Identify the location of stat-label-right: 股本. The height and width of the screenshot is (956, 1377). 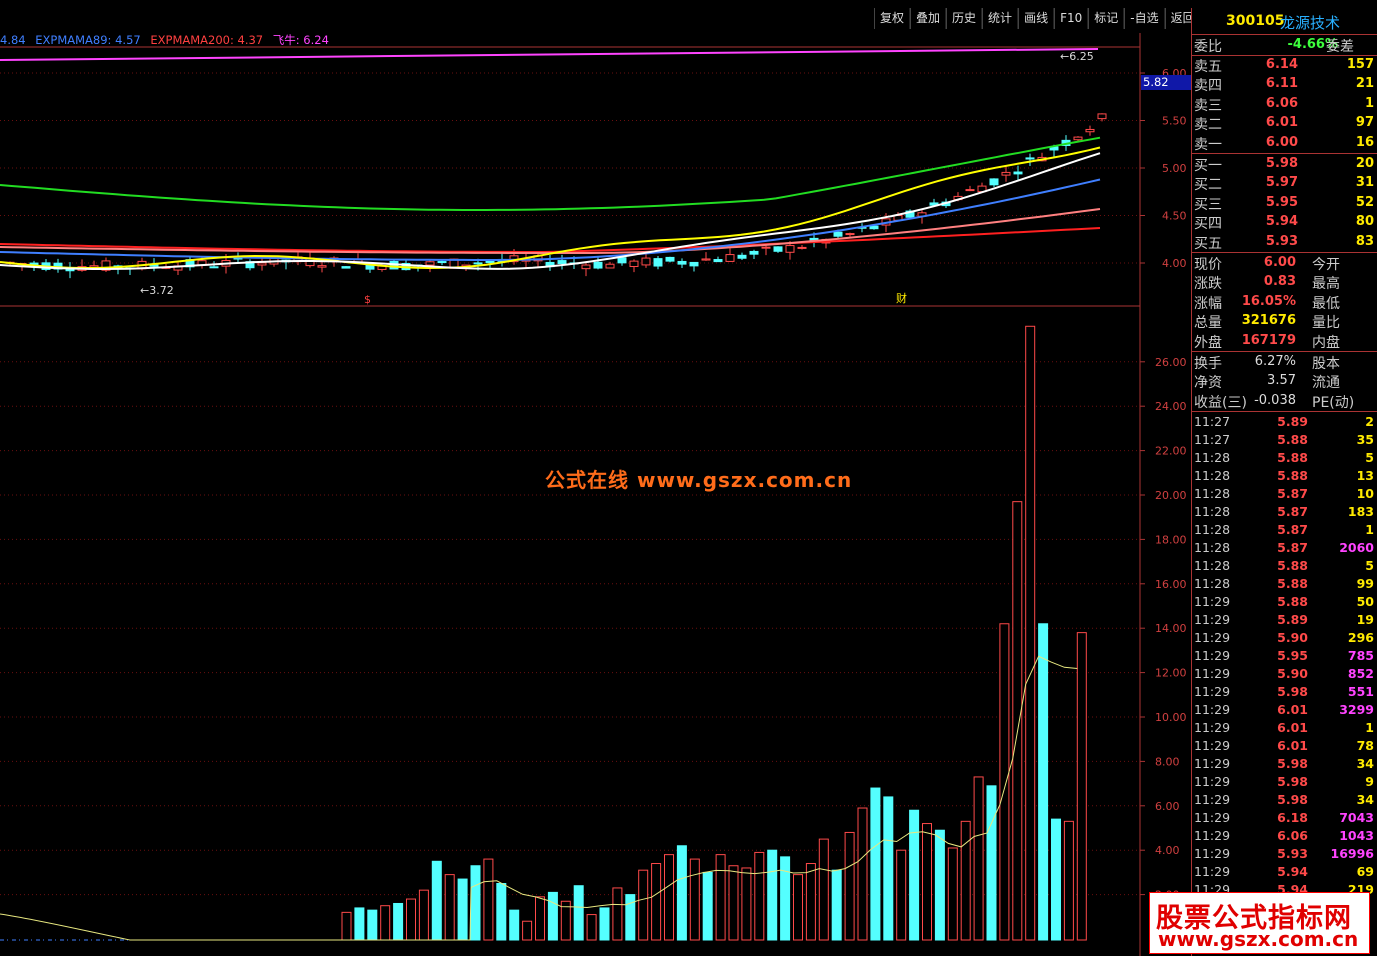
(1326, 364).